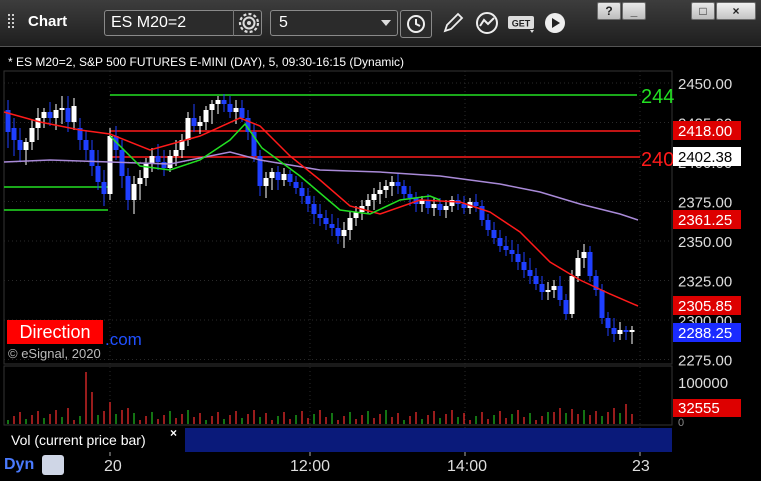 The width and height of the screenshot is (761, 481). I want to click on time-tick: 20, so click(113, 466).